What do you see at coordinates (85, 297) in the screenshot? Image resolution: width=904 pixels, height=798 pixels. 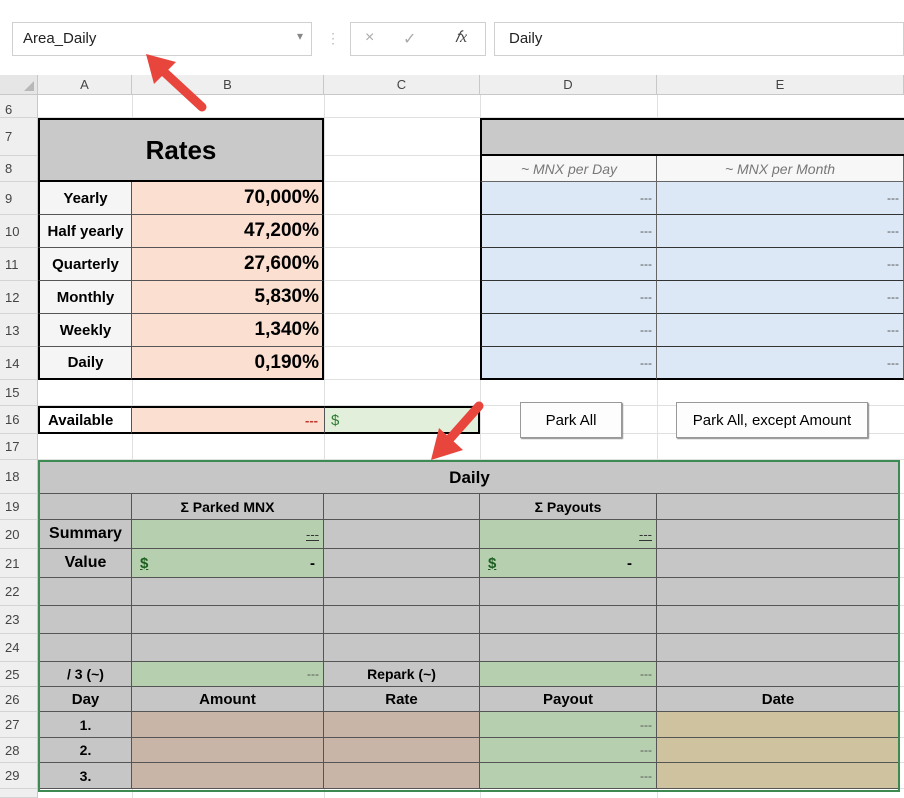 I see `rate-label-monthly: Monthly` at bounding box center [85, 297].